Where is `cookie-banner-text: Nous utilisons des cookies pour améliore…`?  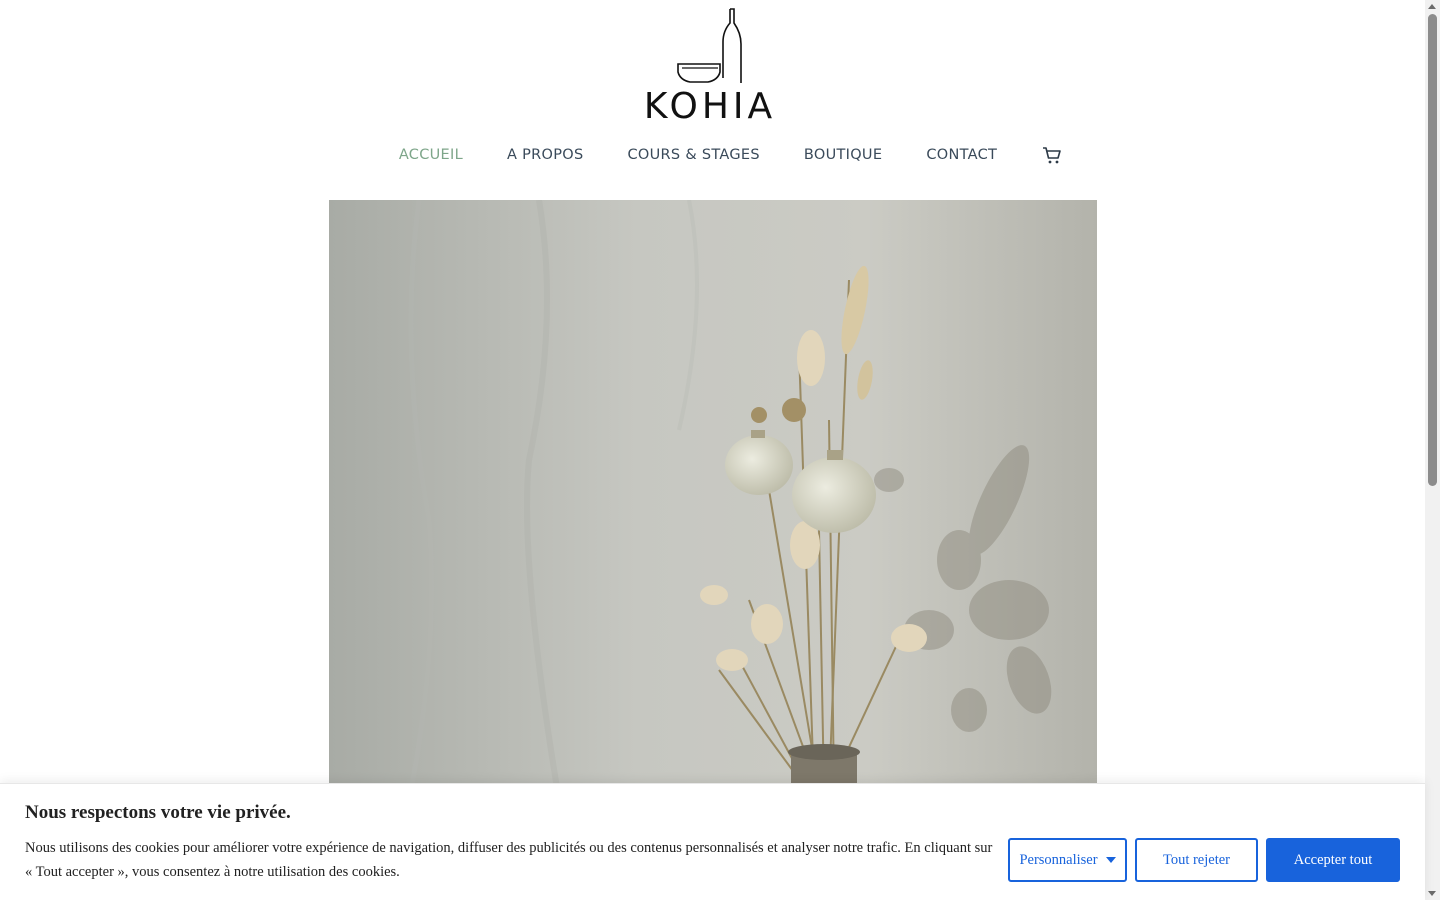
cookie-banner-text: Nous utilisons des cookies pour améliore… is located at coordinates (509, 860).